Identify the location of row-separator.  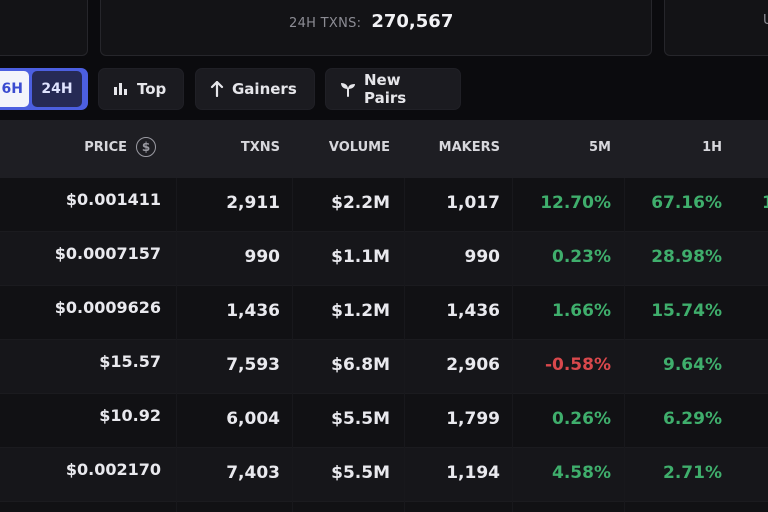
(384, 501).